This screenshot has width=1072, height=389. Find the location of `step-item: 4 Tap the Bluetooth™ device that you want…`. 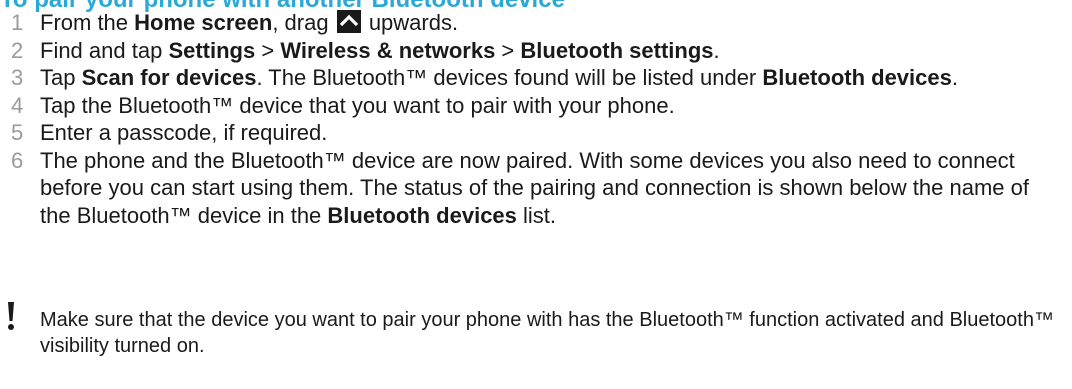

step-item: 4 Tap the Bluetooth™ device that you want… is located at coordinates (530, 106).